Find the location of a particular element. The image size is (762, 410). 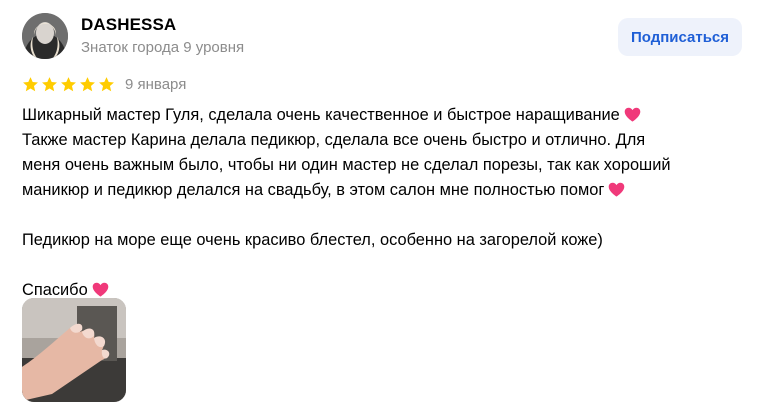

review-line: Спасибо is located at coordinates (382, 290).